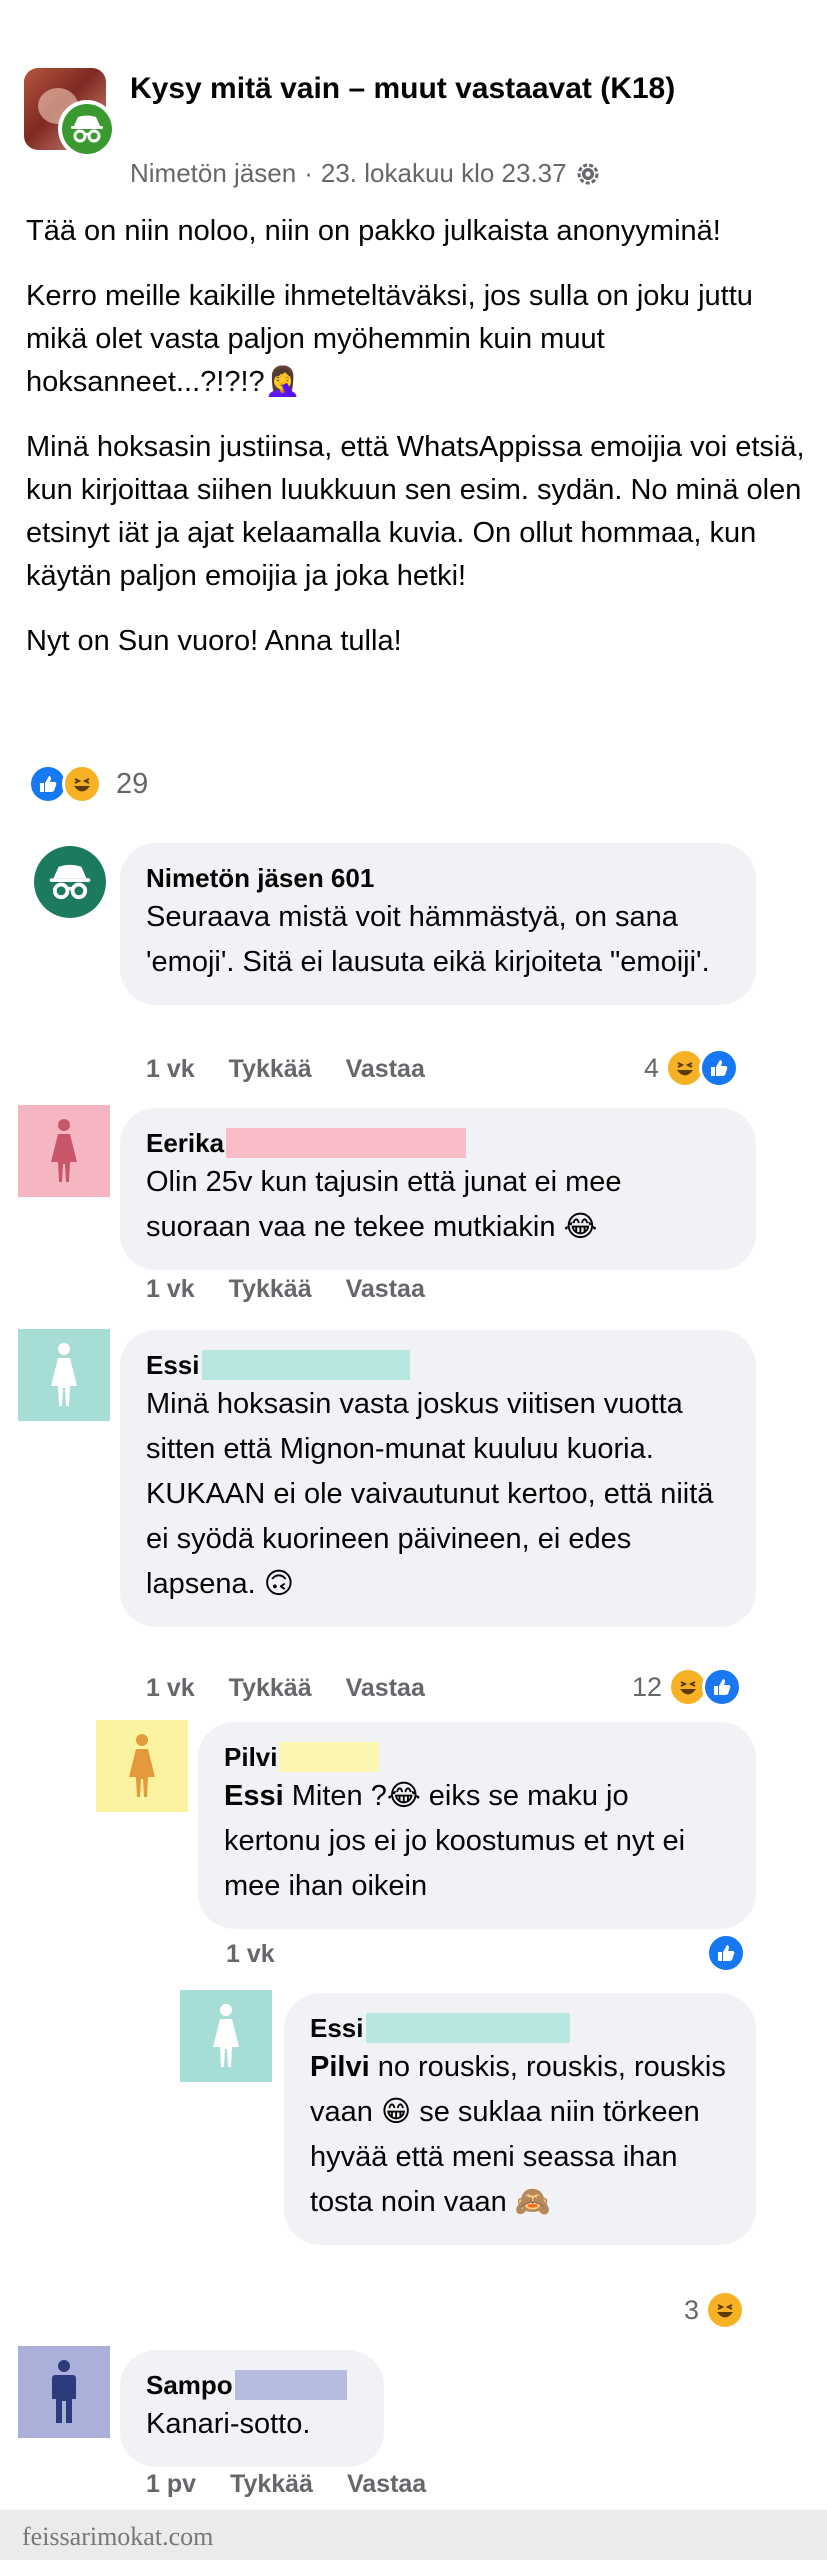 The image size is (827, 2560). I want to click on comment-actions: 1 vk, so click(250, 1954).